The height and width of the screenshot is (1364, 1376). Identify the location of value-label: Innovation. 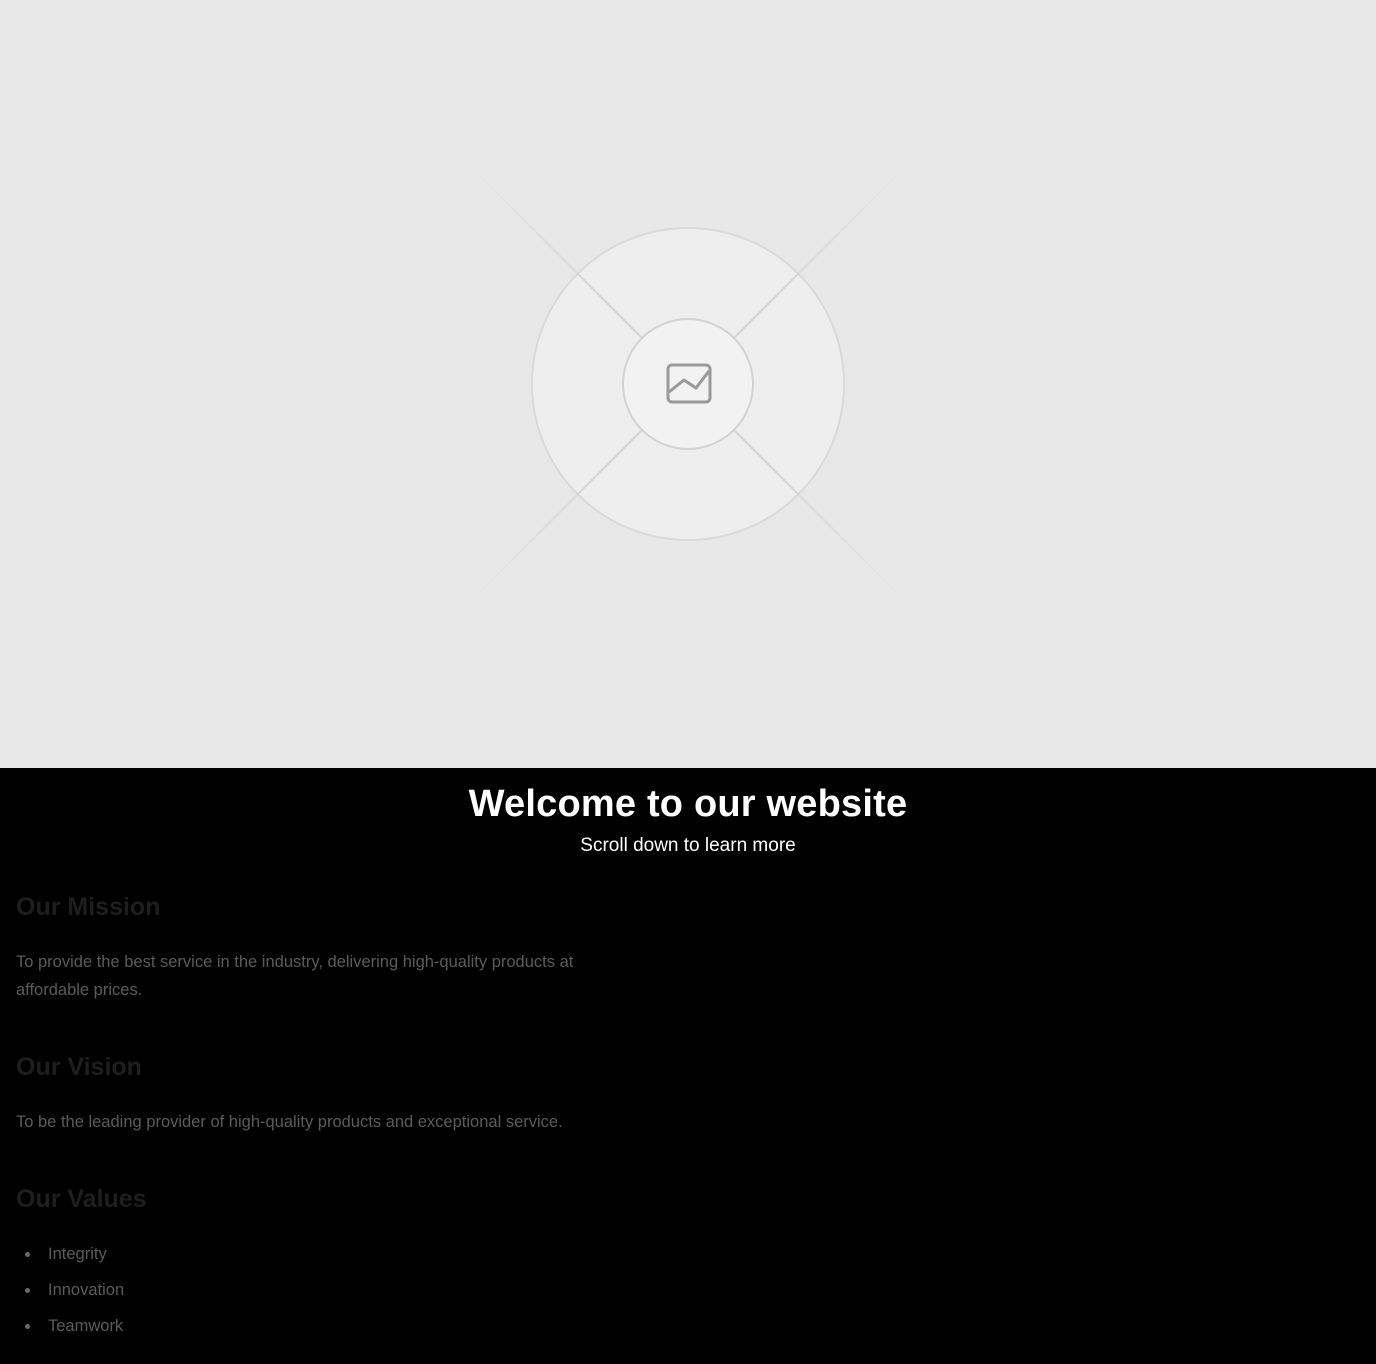
(86, 1290).